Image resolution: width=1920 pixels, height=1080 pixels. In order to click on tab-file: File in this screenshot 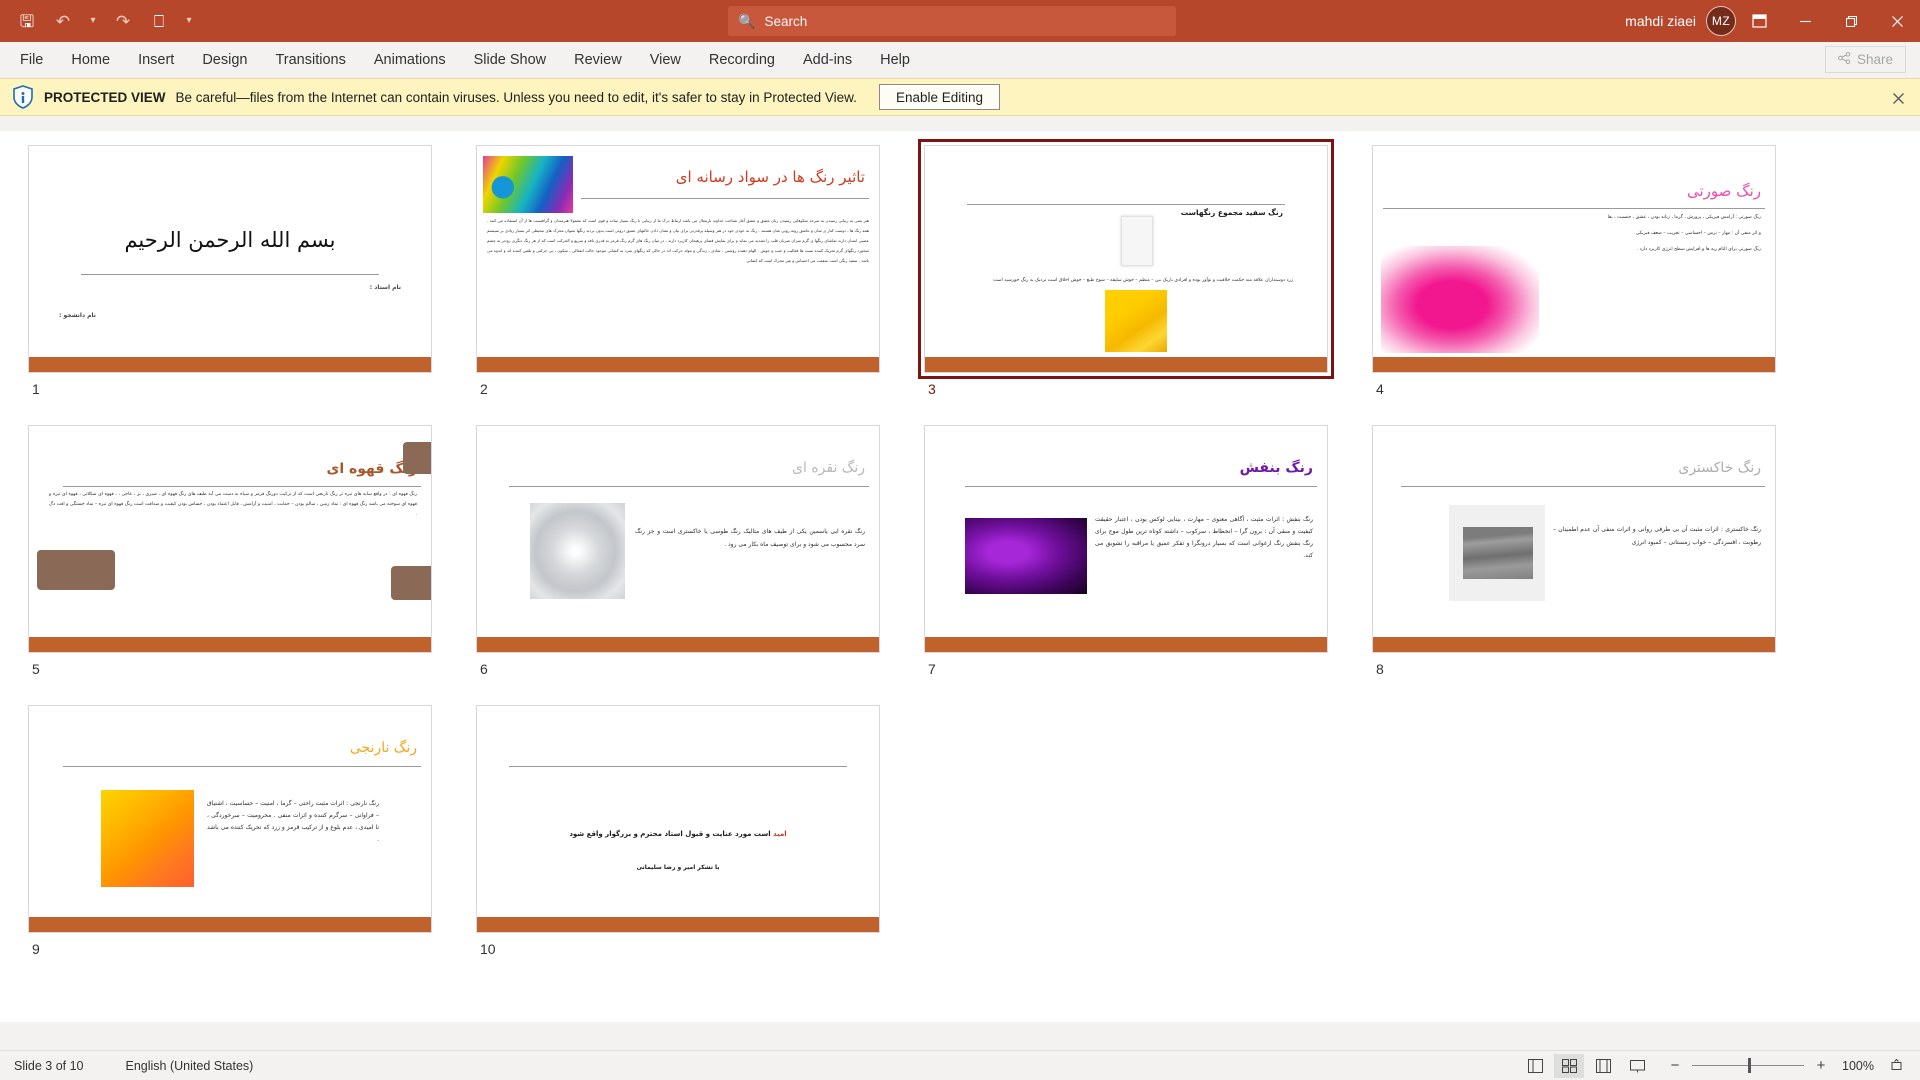, I will do `click(31, 60)`.